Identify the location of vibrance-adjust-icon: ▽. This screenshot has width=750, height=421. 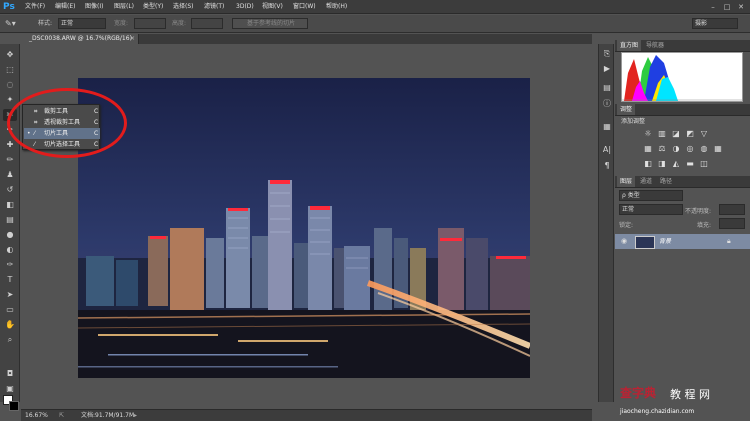
(704, 133).